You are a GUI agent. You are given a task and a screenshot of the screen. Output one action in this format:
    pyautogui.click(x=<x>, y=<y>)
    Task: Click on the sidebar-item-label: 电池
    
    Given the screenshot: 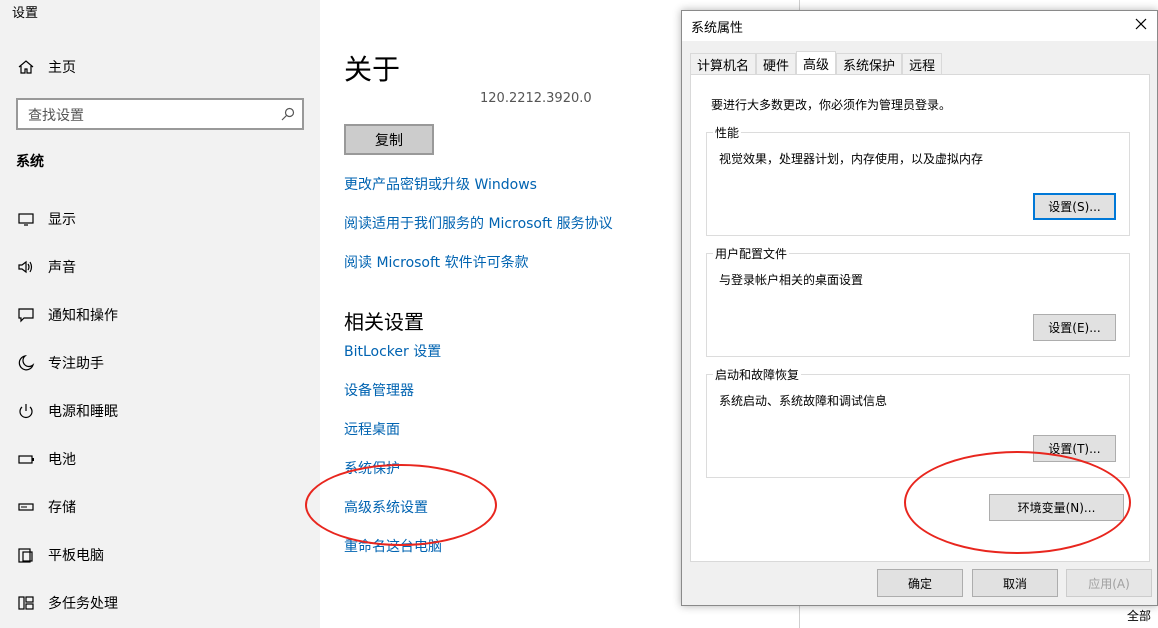 What is the action you would take?
    pyautogui.click(x=62, y=460)
    